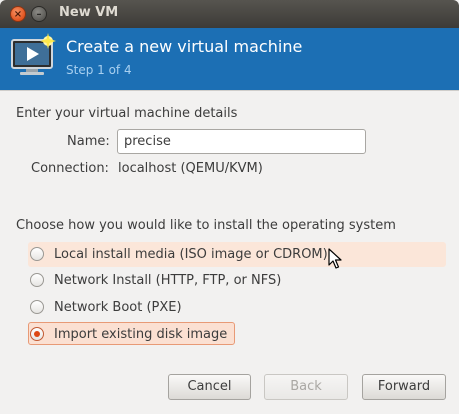 This screenshot has width=459, height=414. I want to click on radio-network-install: Network Install (HTTP, FTP, or NFS), so click(155, 280).